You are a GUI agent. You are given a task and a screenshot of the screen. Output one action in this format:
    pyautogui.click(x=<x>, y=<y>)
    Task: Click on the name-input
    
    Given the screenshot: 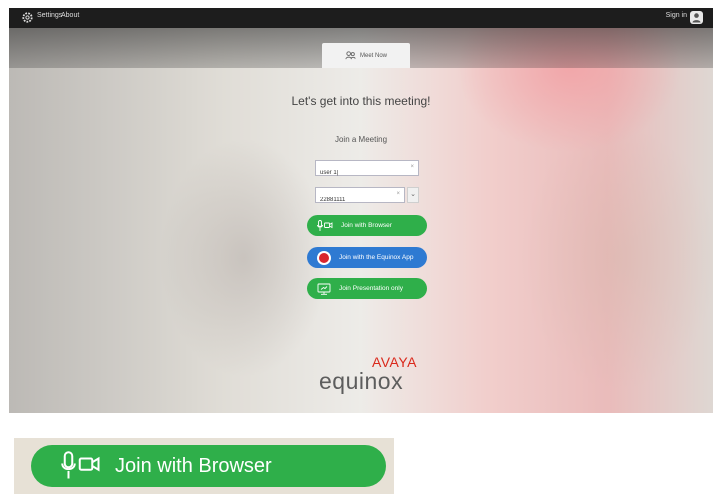 What is the action you would take?
    pyautogui.click(x=359, y=173)
    